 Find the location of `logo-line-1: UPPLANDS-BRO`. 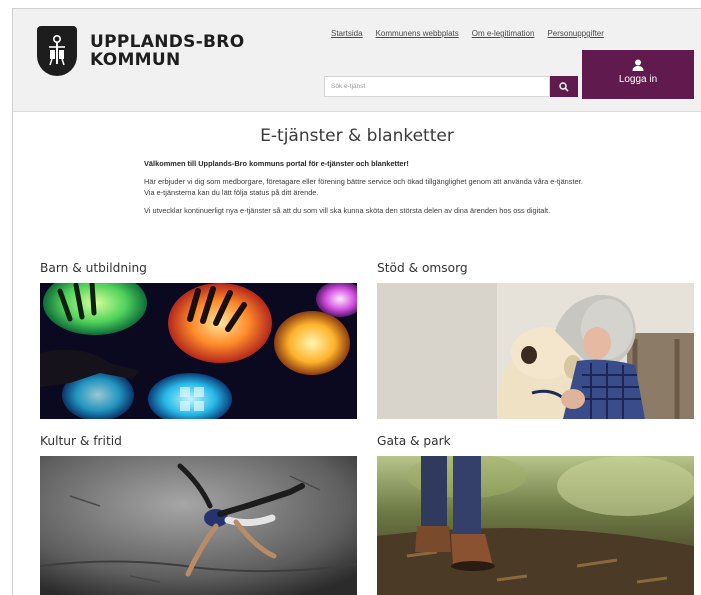

logo-line-1: UPPLANDS-BRO is located at coordinates (167, 42).